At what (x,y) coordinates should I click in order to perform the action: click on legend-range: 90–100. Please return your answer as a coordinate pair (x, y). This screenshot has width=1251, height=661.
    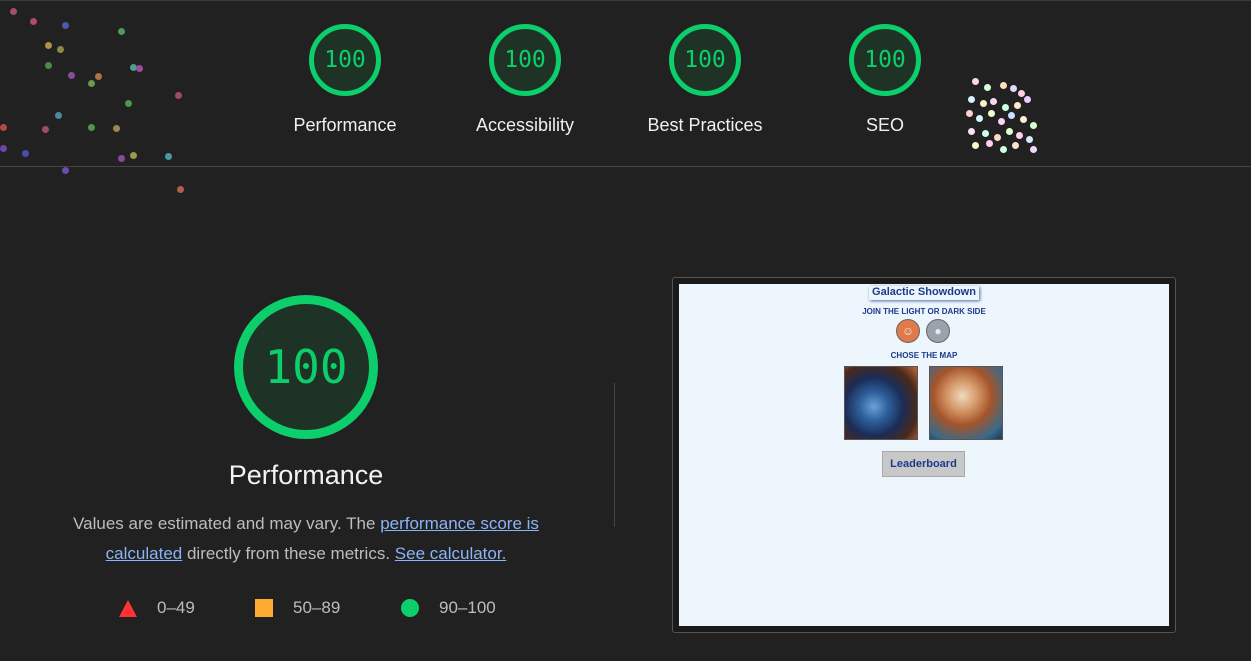
    Looking at the image, I should click on (467, 607).